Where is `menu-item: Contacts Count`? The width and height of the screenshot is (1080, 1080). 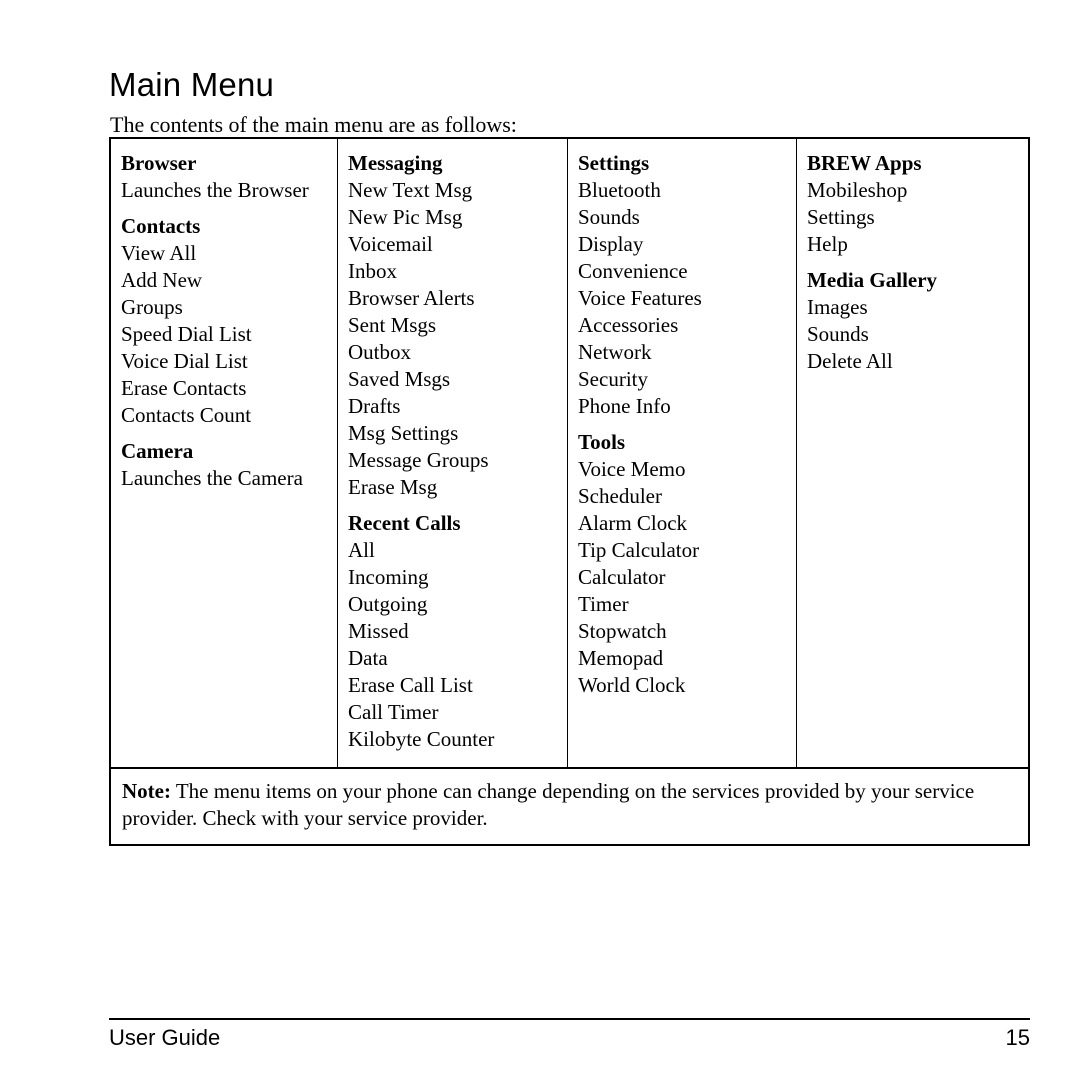 menu-item: Contacts Count is located at coordinates (186, 415).